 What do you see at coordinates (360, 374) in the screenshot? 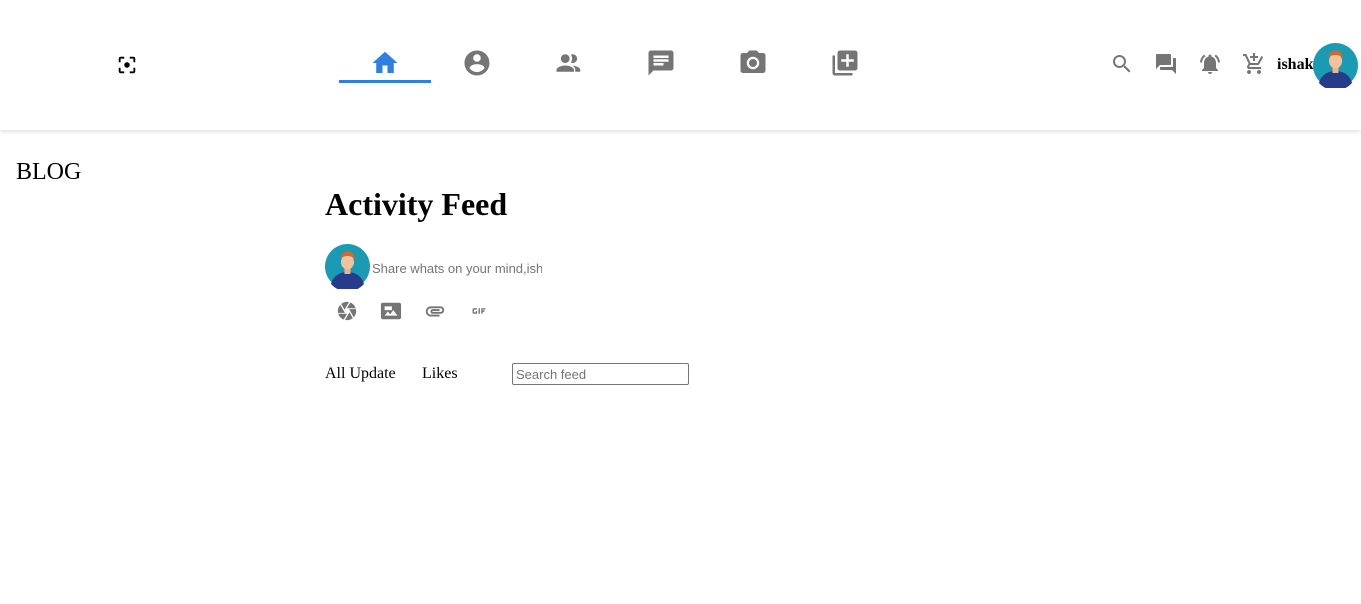
I see `tab-all-update: All Update` at bounding box center [360, 374].